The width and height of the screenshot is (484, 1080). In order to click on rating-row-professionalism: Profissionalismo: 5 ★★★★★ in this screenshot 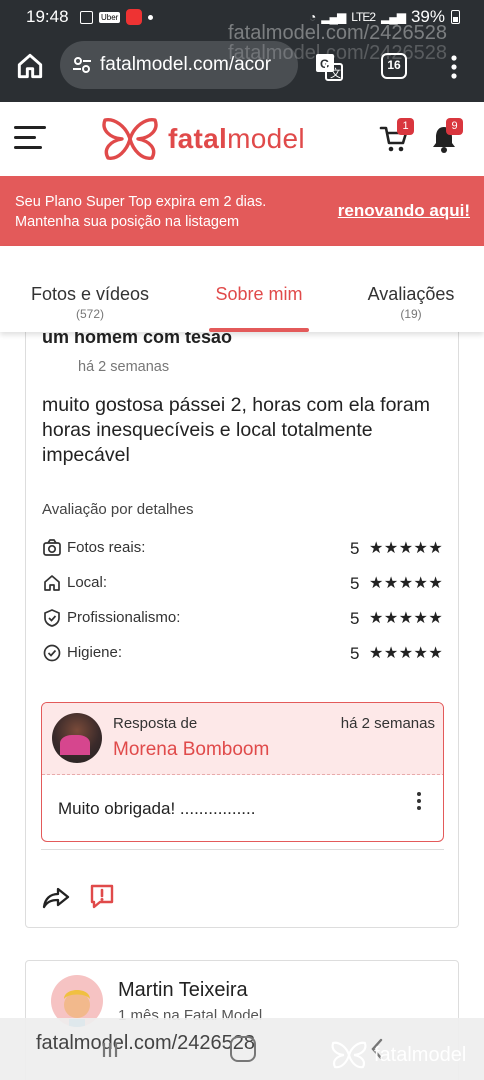, I will do `click(244, 619)`.